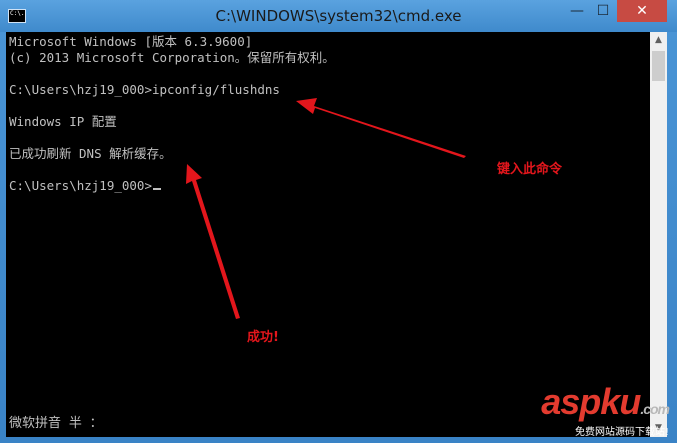 This screenshot has width=677, height=443. Describe the element at coordinates (620, 401) in the screenshot. I see `watermark-ku: ku` at that location.